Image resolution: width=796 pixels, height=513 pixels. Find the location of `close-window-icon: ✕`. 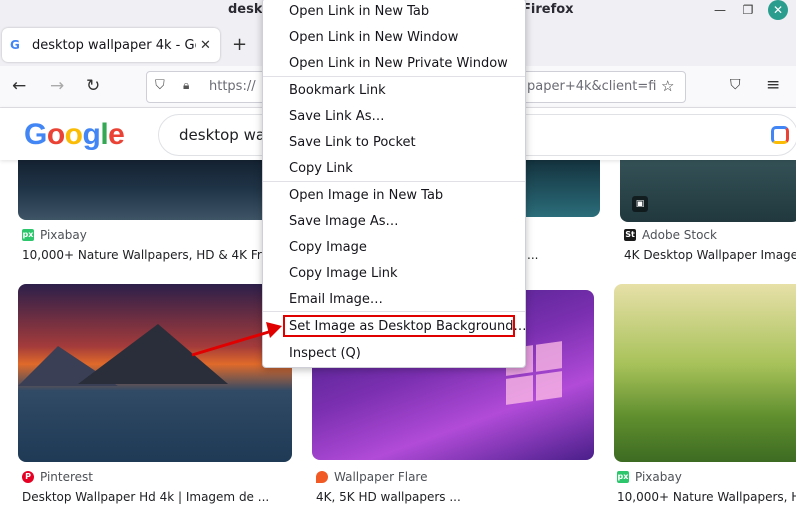

close-window-icon: ✕ is located at coordinates (778, 10).